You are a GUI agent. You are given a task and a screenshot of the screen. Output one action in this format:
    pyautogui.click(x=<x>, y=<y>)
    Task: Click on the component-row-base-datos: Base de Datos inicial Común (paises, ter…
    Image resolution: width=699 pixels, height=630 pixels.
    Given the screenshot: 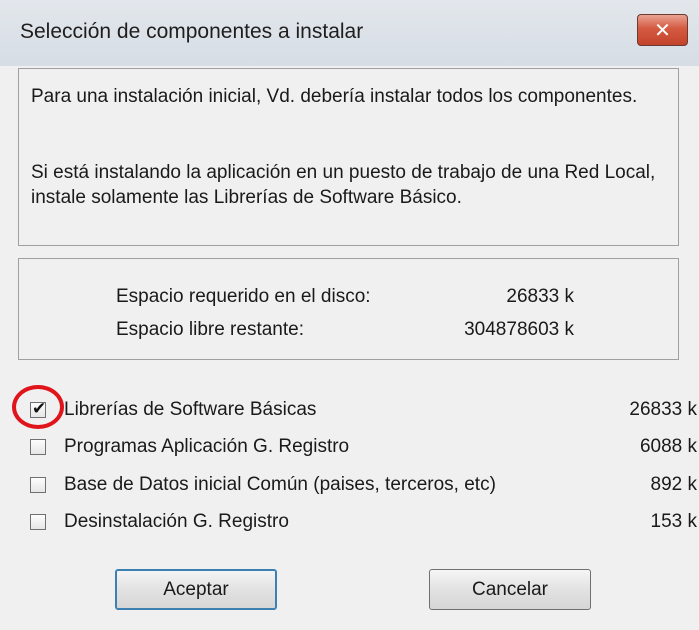 What is the action you would take?
    pyautogui.click(x=349, y=488)
    